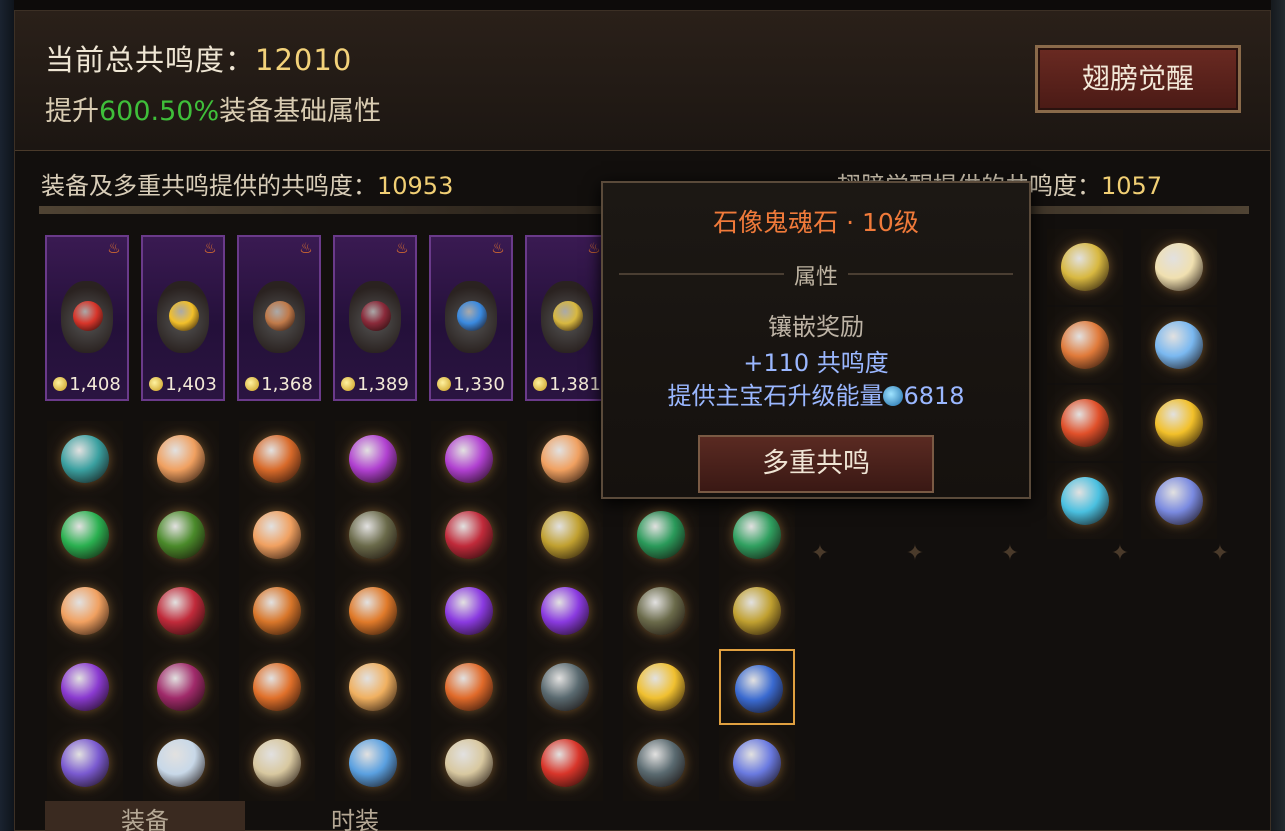 The height and width of the screenshot is (831, 1285). Describe the element at coordinates (1138, 79) in the screenshot. I see `wing-awaken-button: 翅膀觉醒` at that location.